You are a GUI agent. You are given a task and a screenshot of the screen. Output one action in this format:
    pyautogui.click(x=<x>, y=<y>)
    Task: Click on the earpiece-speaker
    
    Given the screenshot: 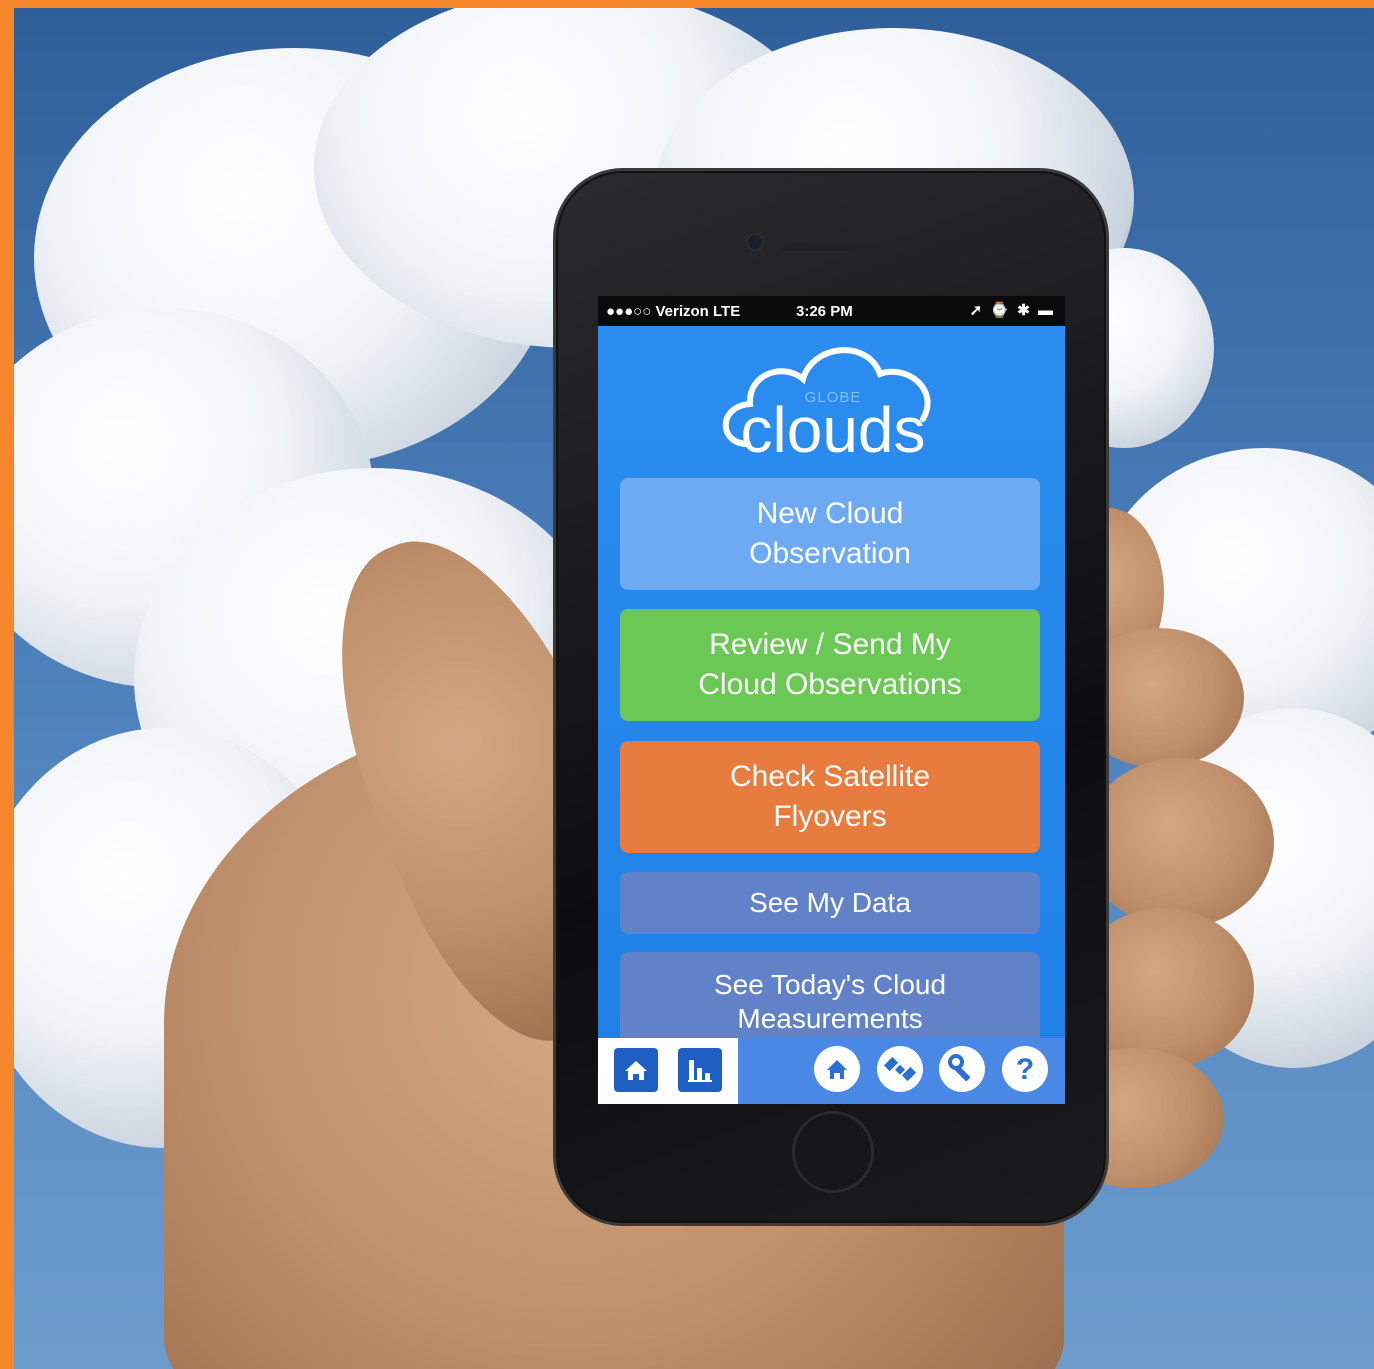 What is the action you would take?
    pyautogui.click(x=832, y=247)
    